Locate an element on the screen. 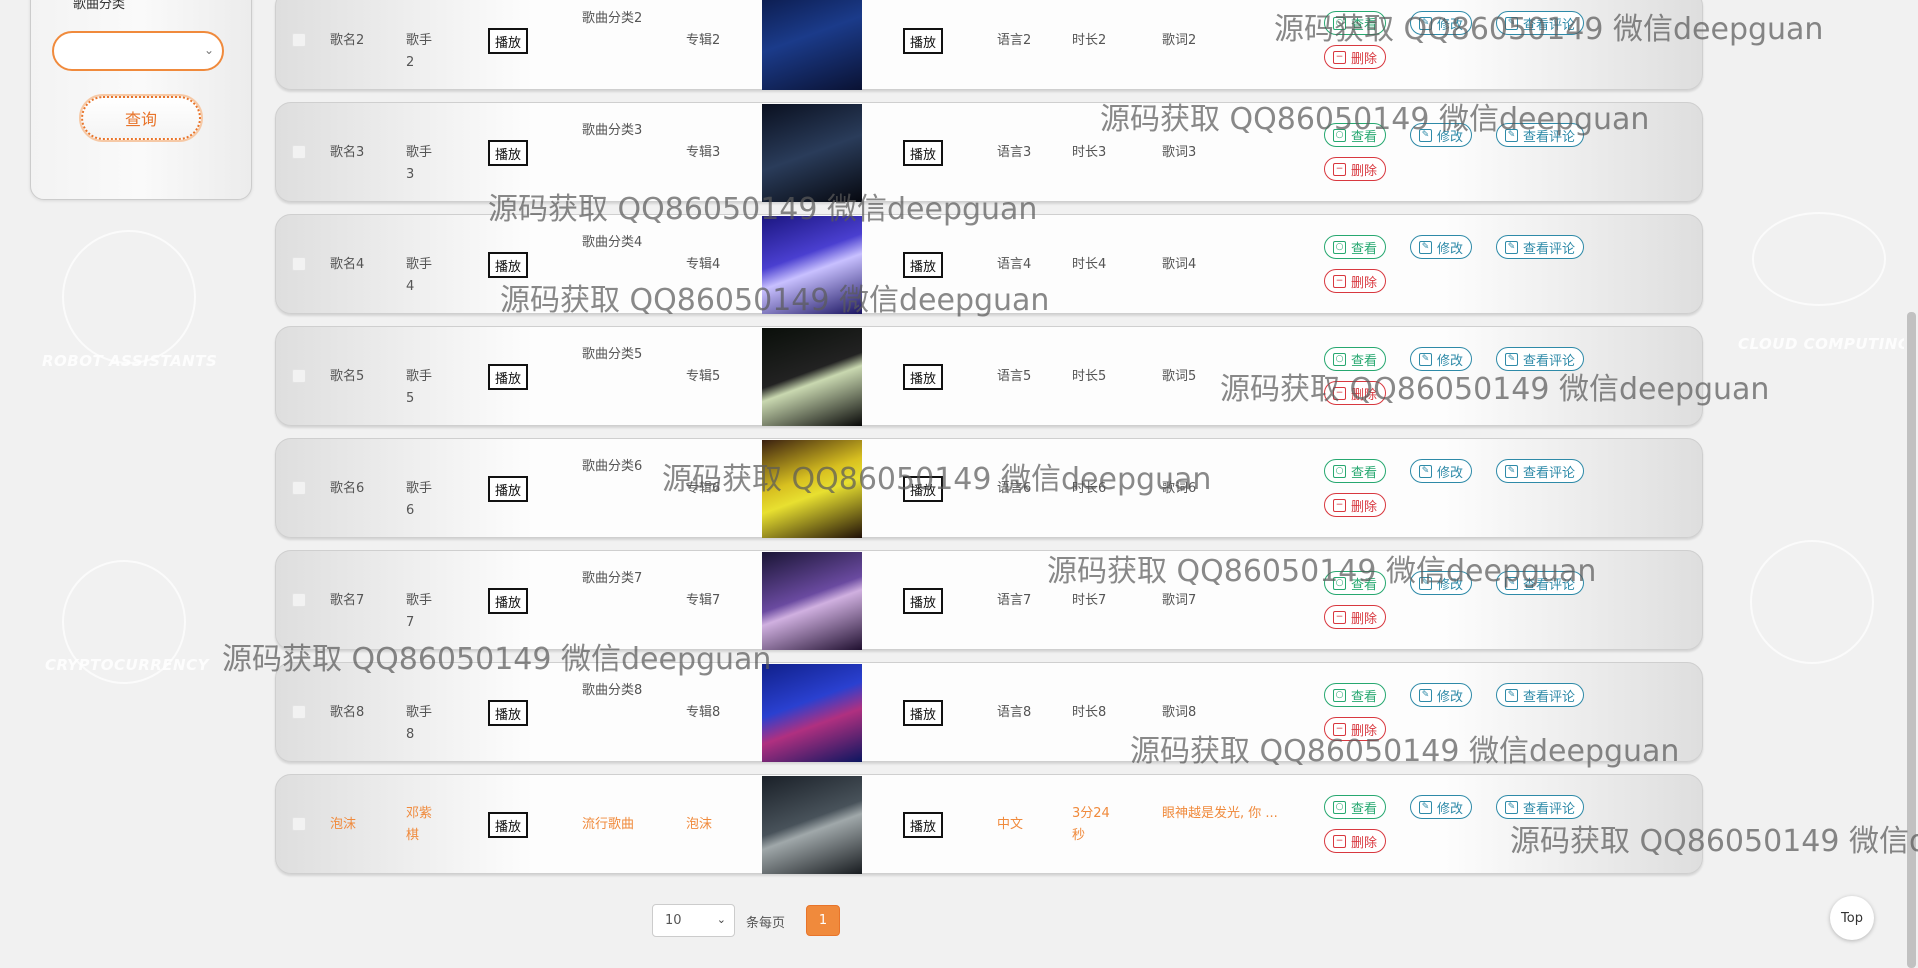 The image size is (1918, 968). singer: 歌手2 is located at coordinates (419, 51).